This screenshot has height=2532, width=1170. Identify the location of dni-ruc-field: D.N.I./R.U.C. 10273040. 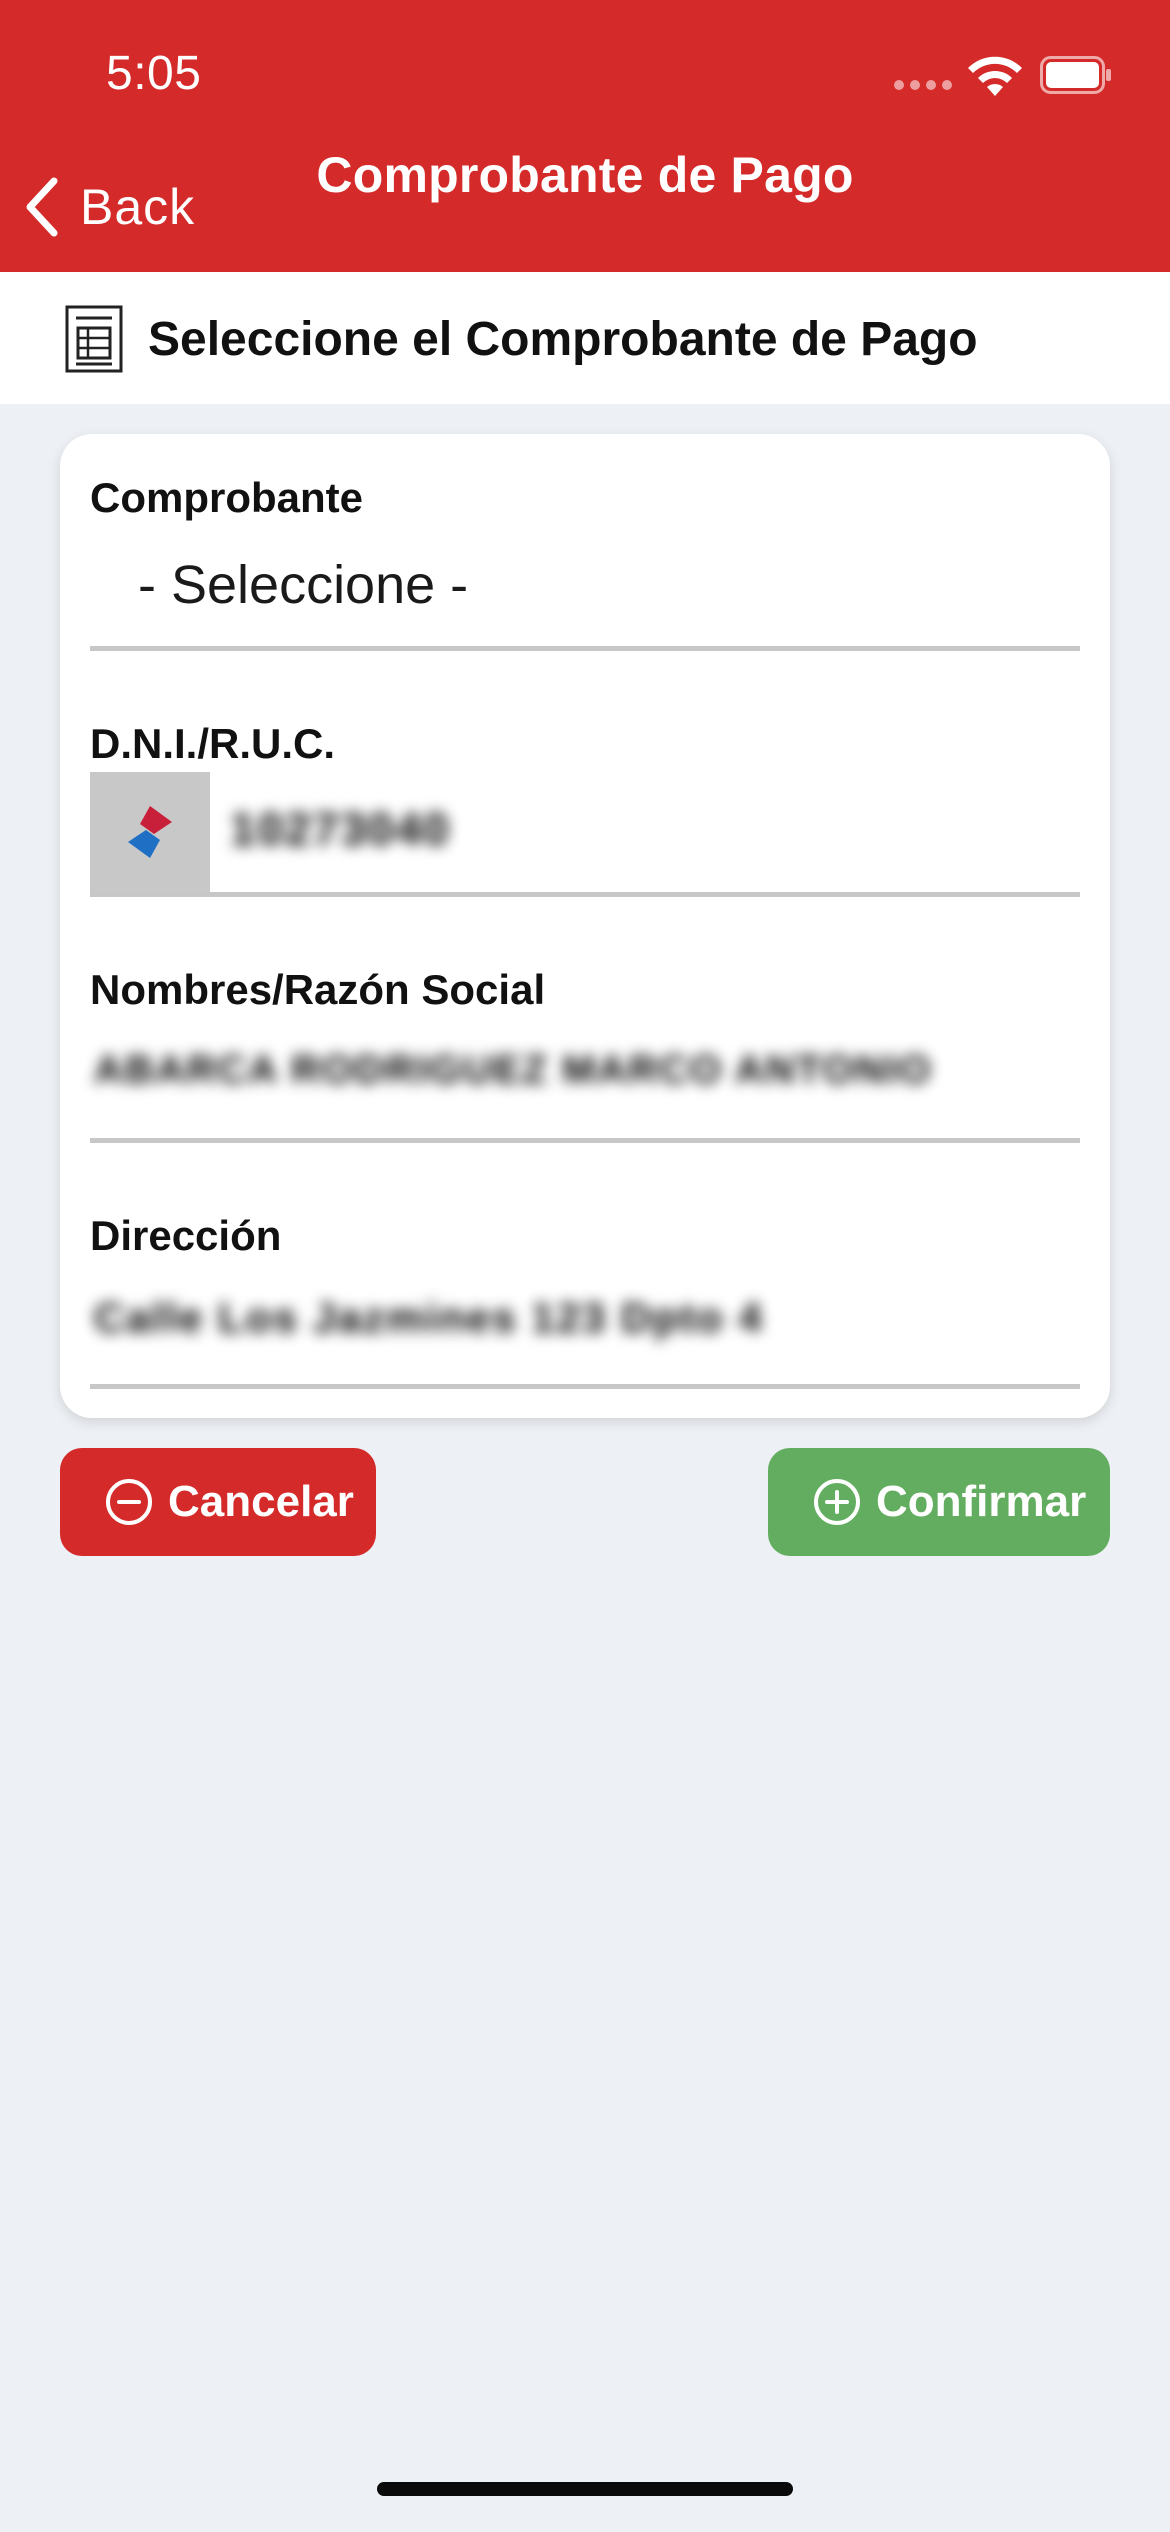
(585, 808).